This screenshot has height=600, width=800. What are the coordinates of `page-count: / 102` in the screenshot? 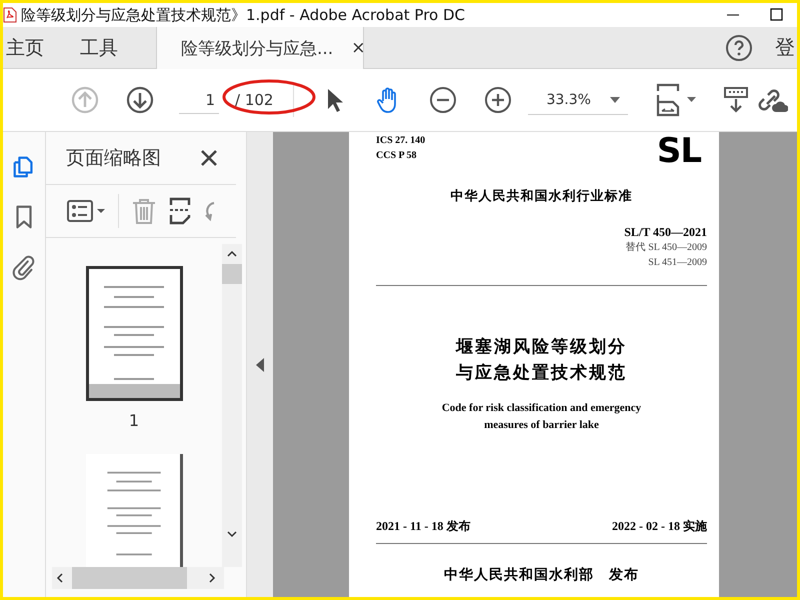 It's located at (254, 100).